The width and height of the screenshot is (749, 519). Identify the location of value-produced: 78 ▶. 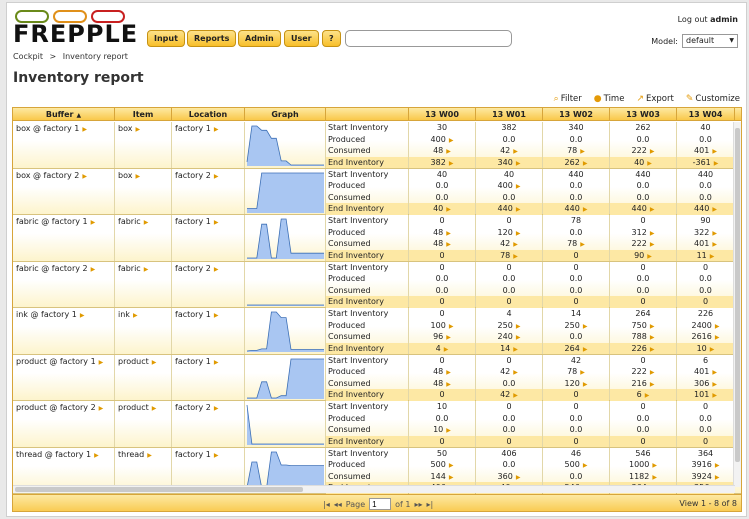
(576, 372).